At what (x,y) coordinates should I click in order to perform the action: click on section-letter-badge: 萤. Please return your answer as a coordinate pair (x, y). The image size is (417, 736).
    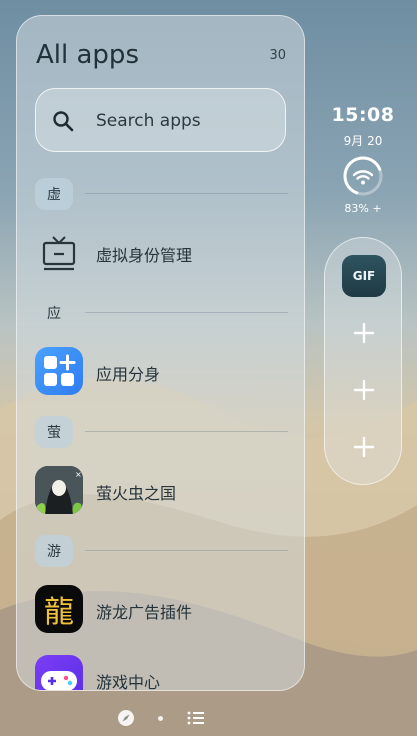
    Looking at the image, I should click on (54, 432).